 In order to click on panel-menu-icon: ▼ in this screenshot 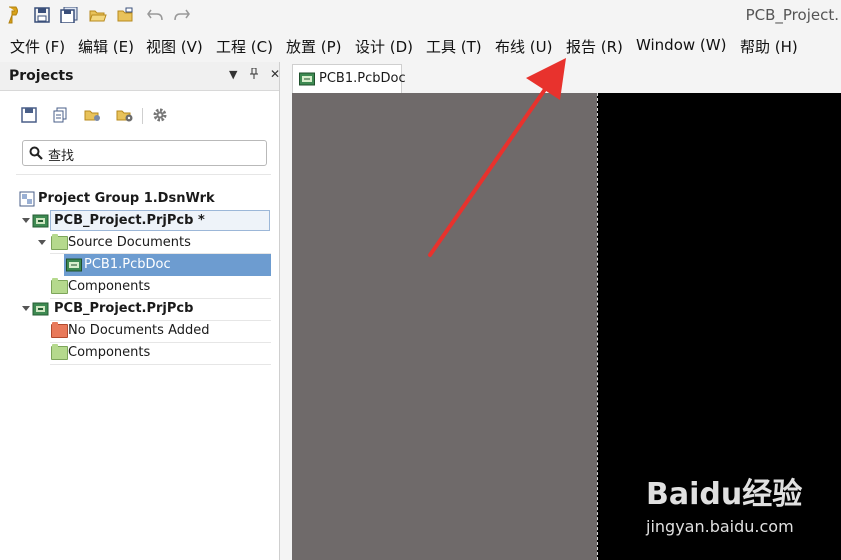, I will do `click(233, 74)`.